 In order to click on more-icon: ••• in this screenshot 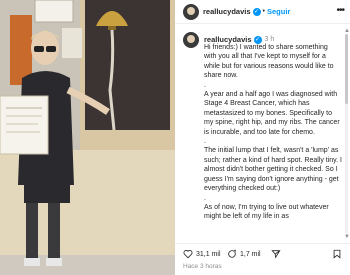, I will do `click(340, 11)`.